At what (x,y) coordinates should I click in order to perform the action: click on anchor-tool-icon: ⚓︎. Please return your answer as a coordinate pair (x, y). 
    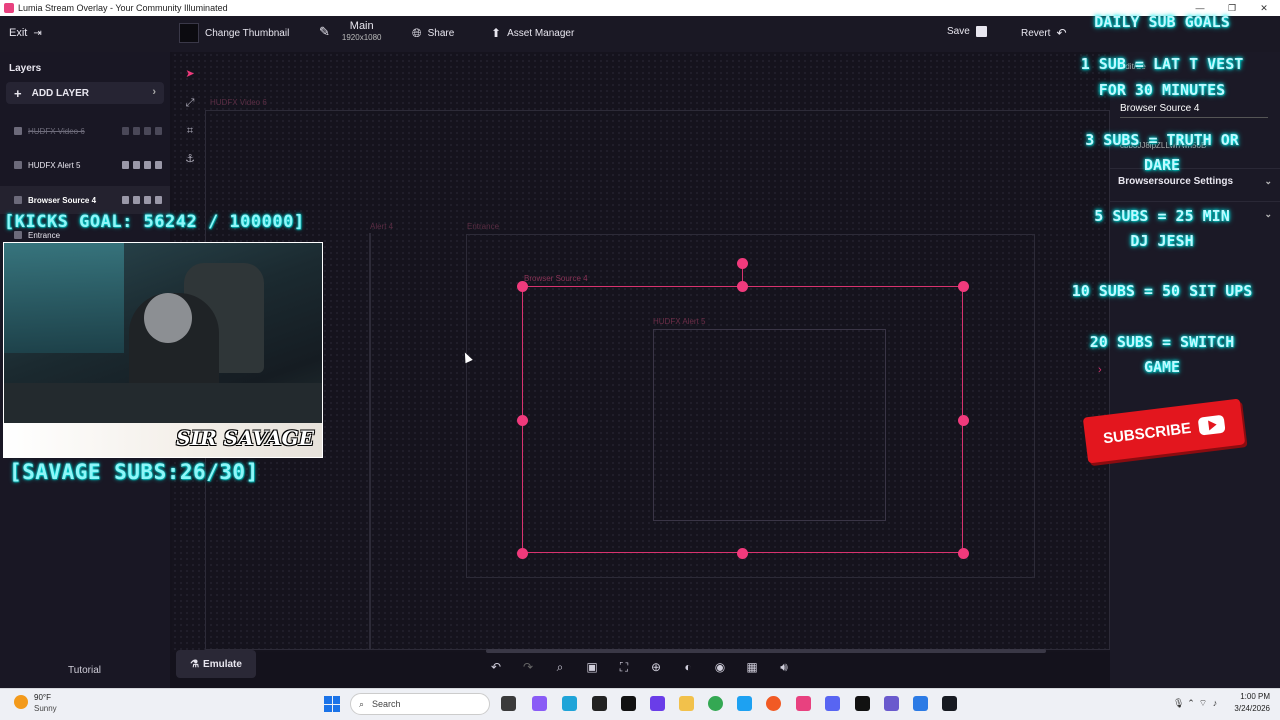
    Looking at the image, I should click on (190, 159).